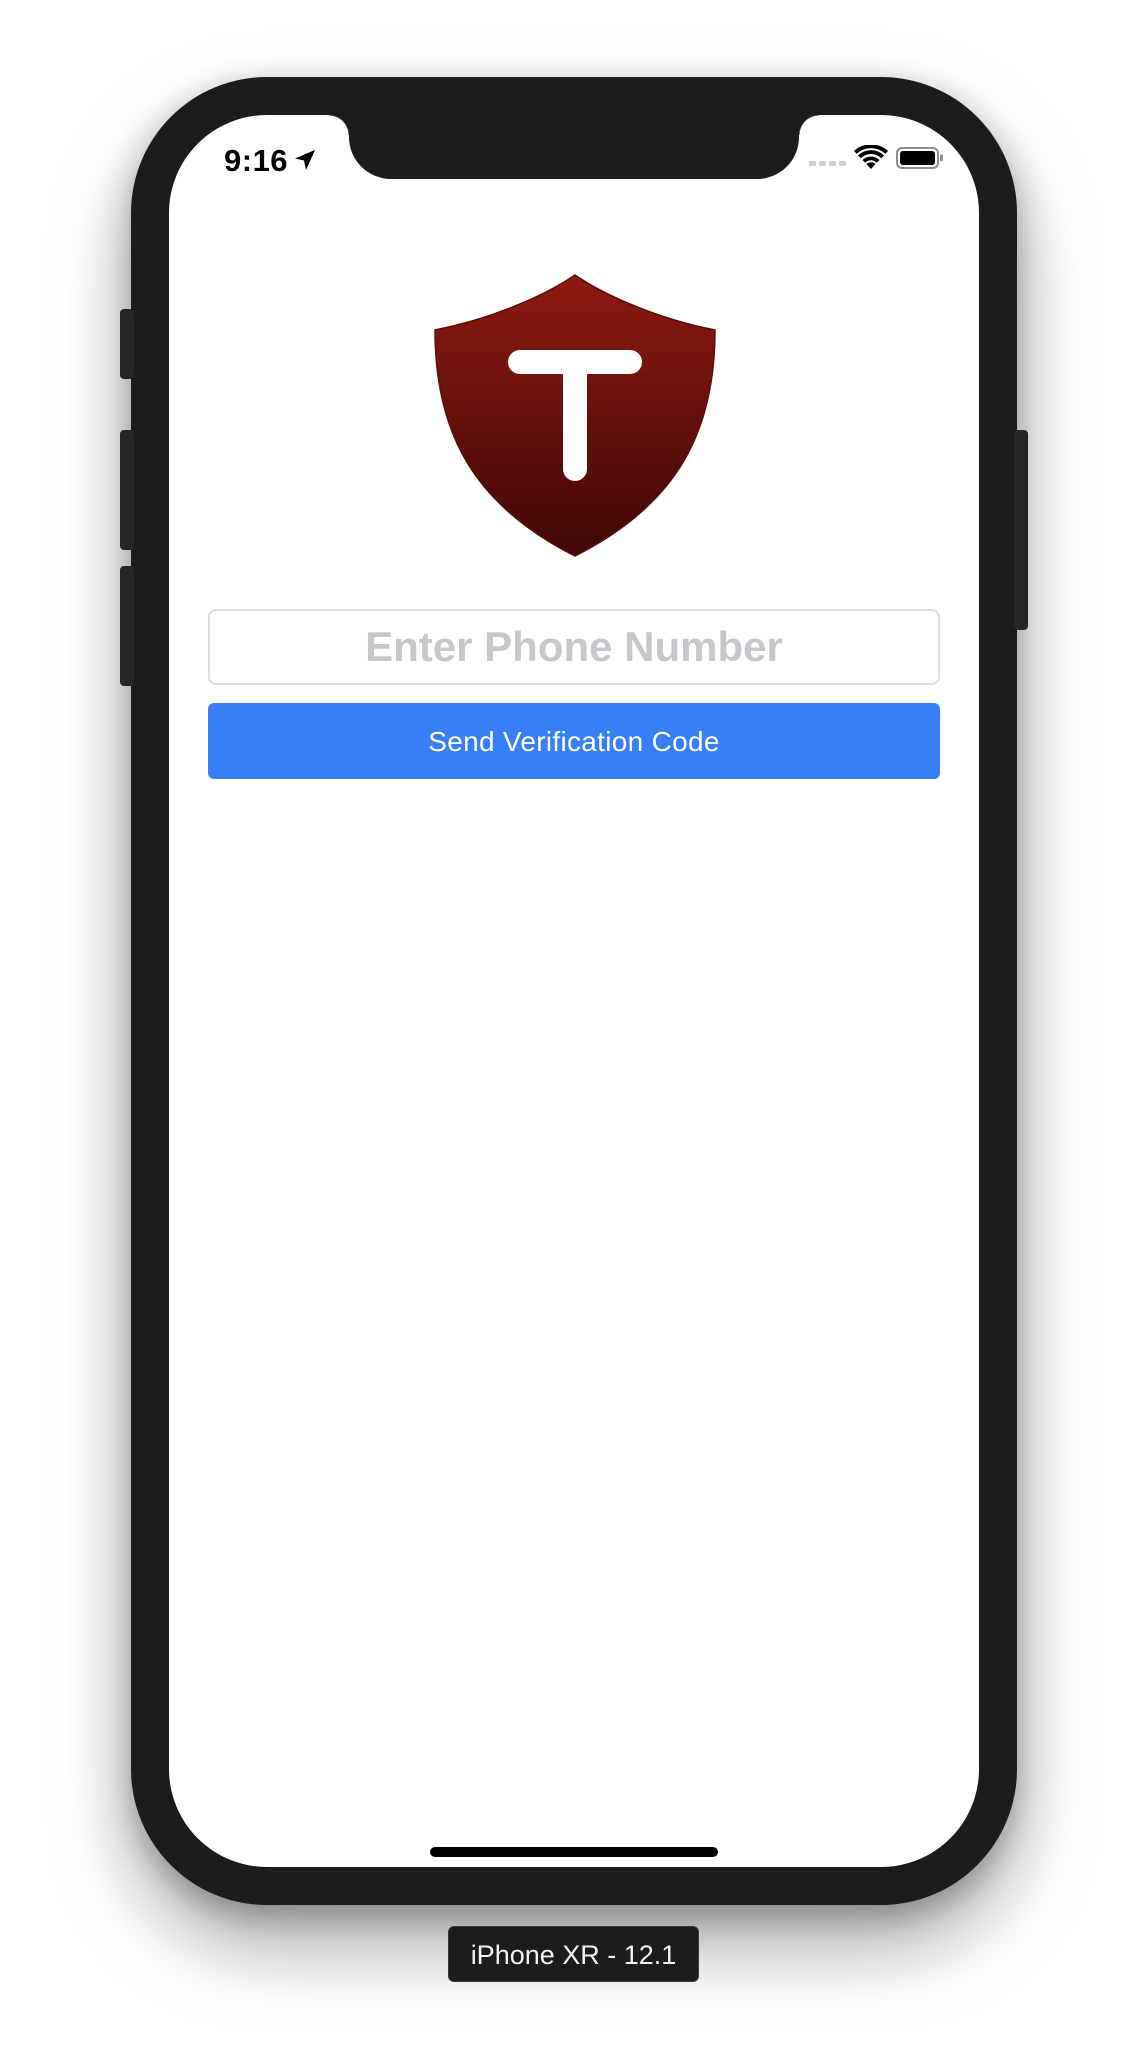 The image size is (1148, 2056). I want to click on app-logo: T, so click(575, 415).